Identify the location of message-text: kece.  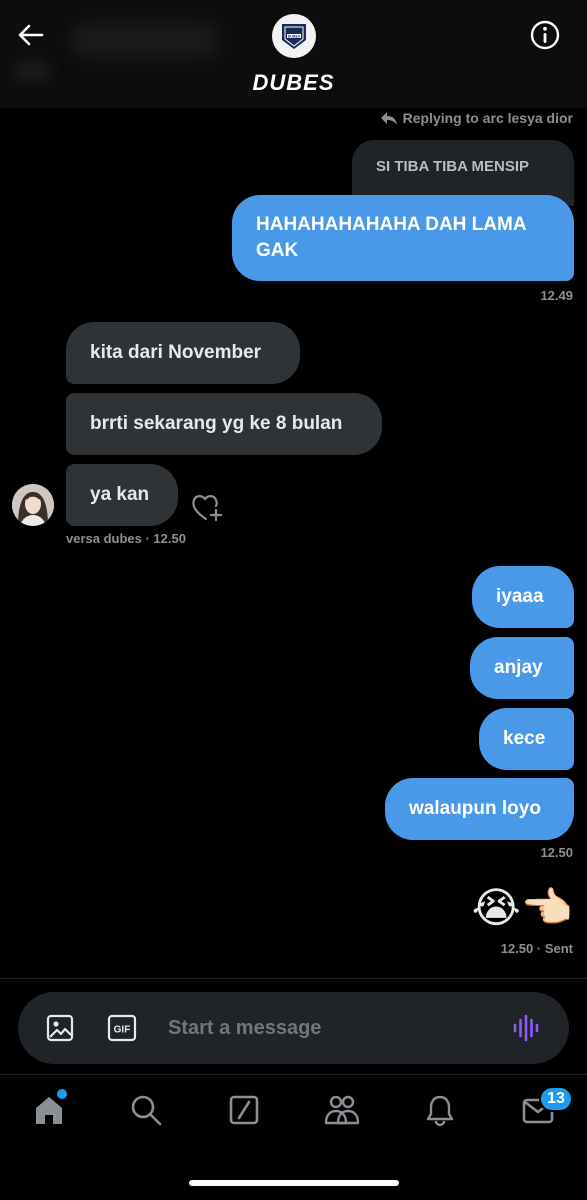
(524, 738).